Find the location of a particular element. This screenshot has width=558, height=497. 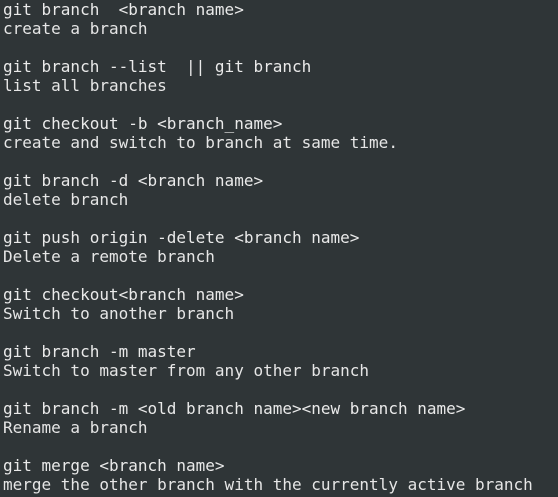

command-entry: git branch <branch name> create a branch is located at coordinates (280, 28).